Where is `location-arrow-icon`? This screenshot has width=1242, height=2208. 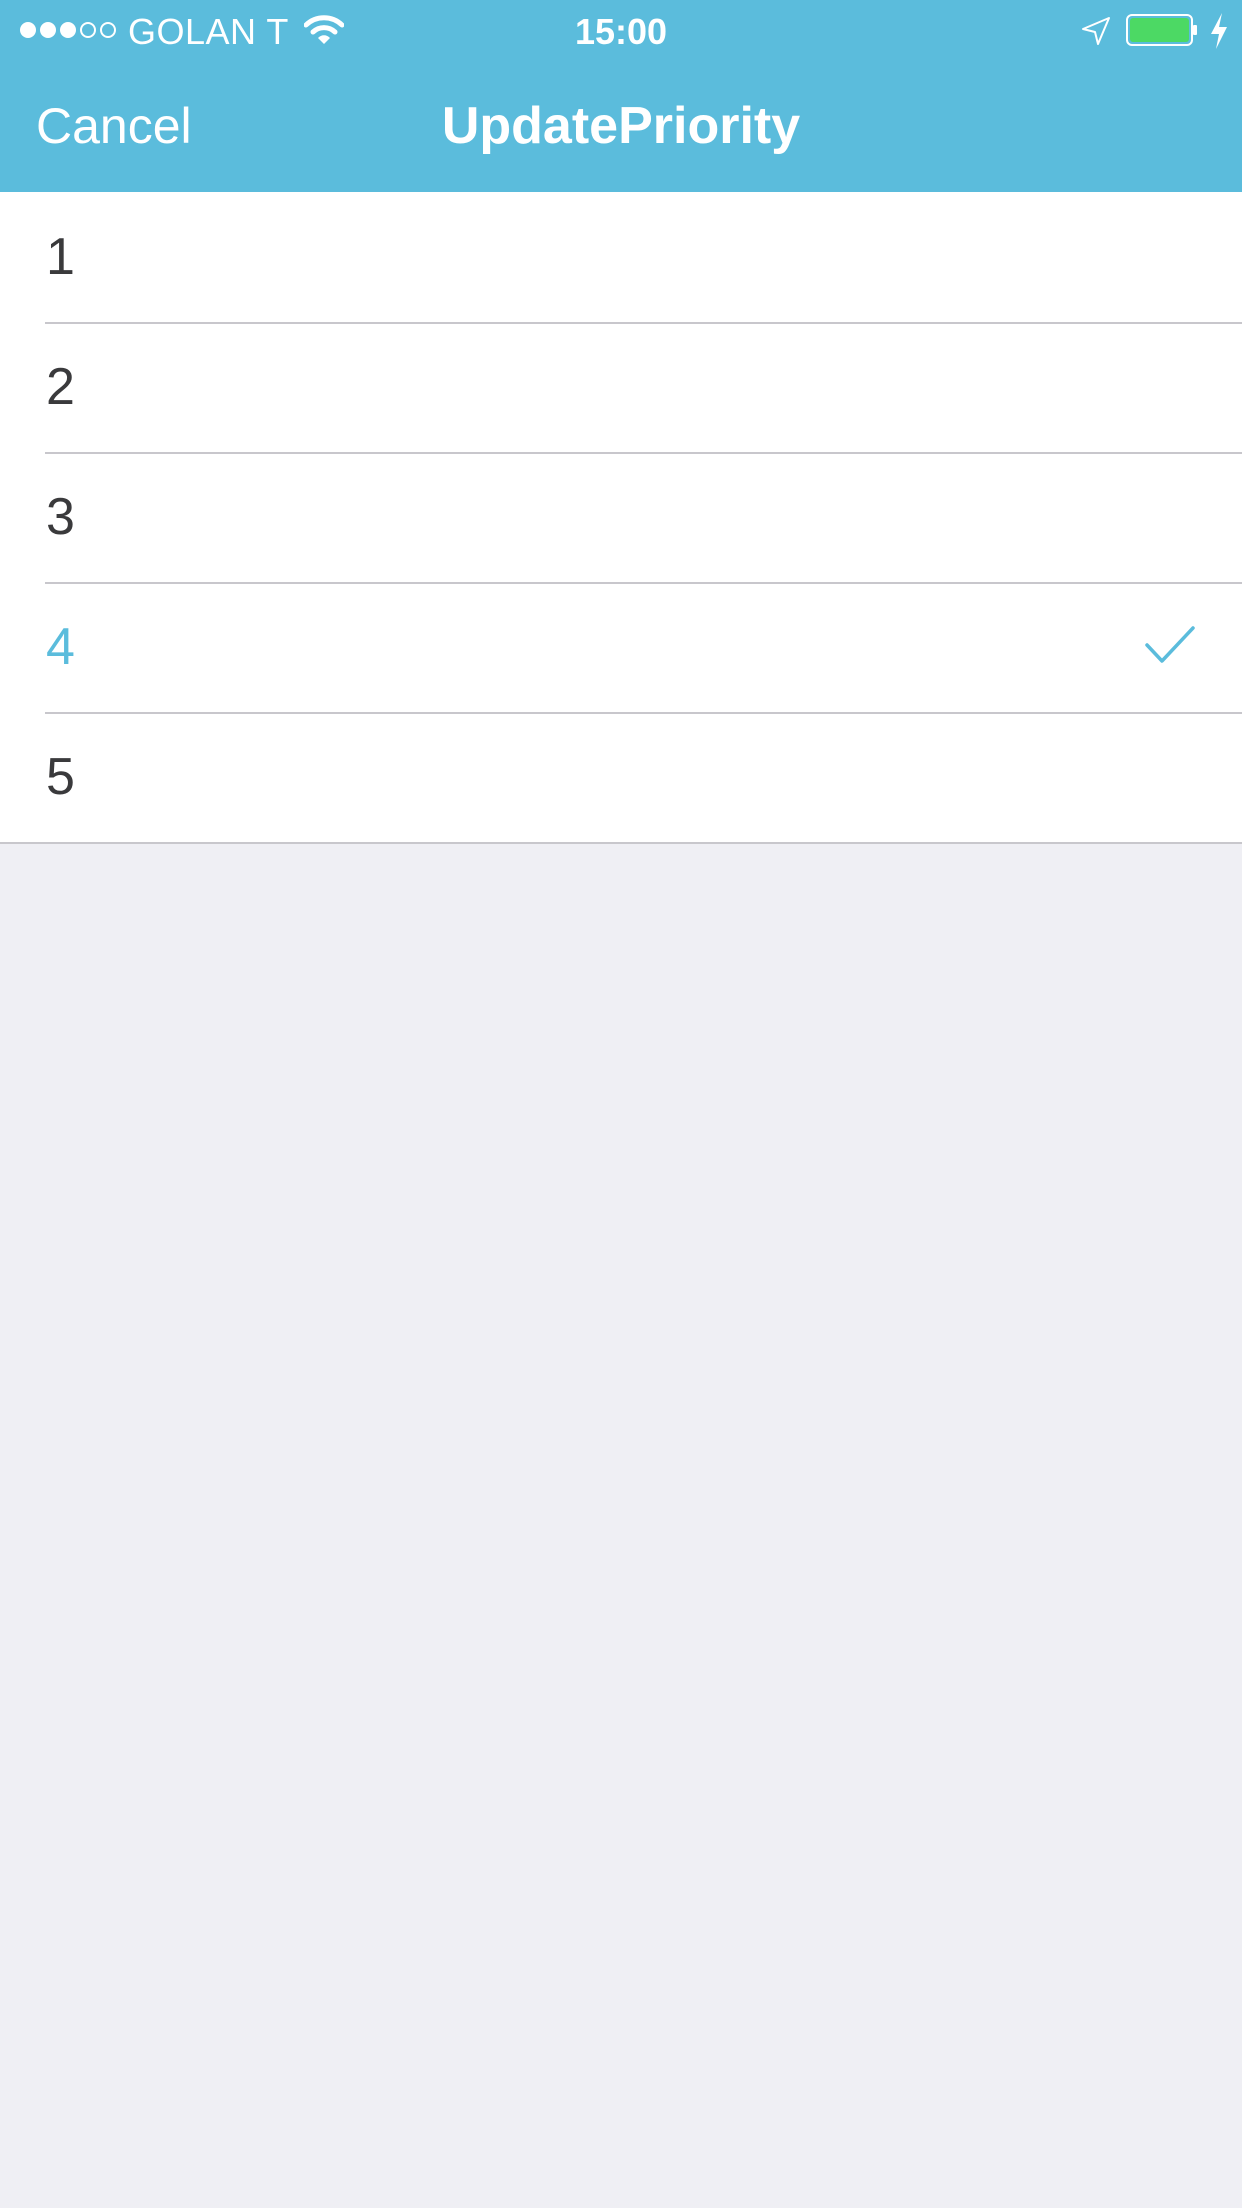 location-arrow-icon is located at coordinates (1096, 31).